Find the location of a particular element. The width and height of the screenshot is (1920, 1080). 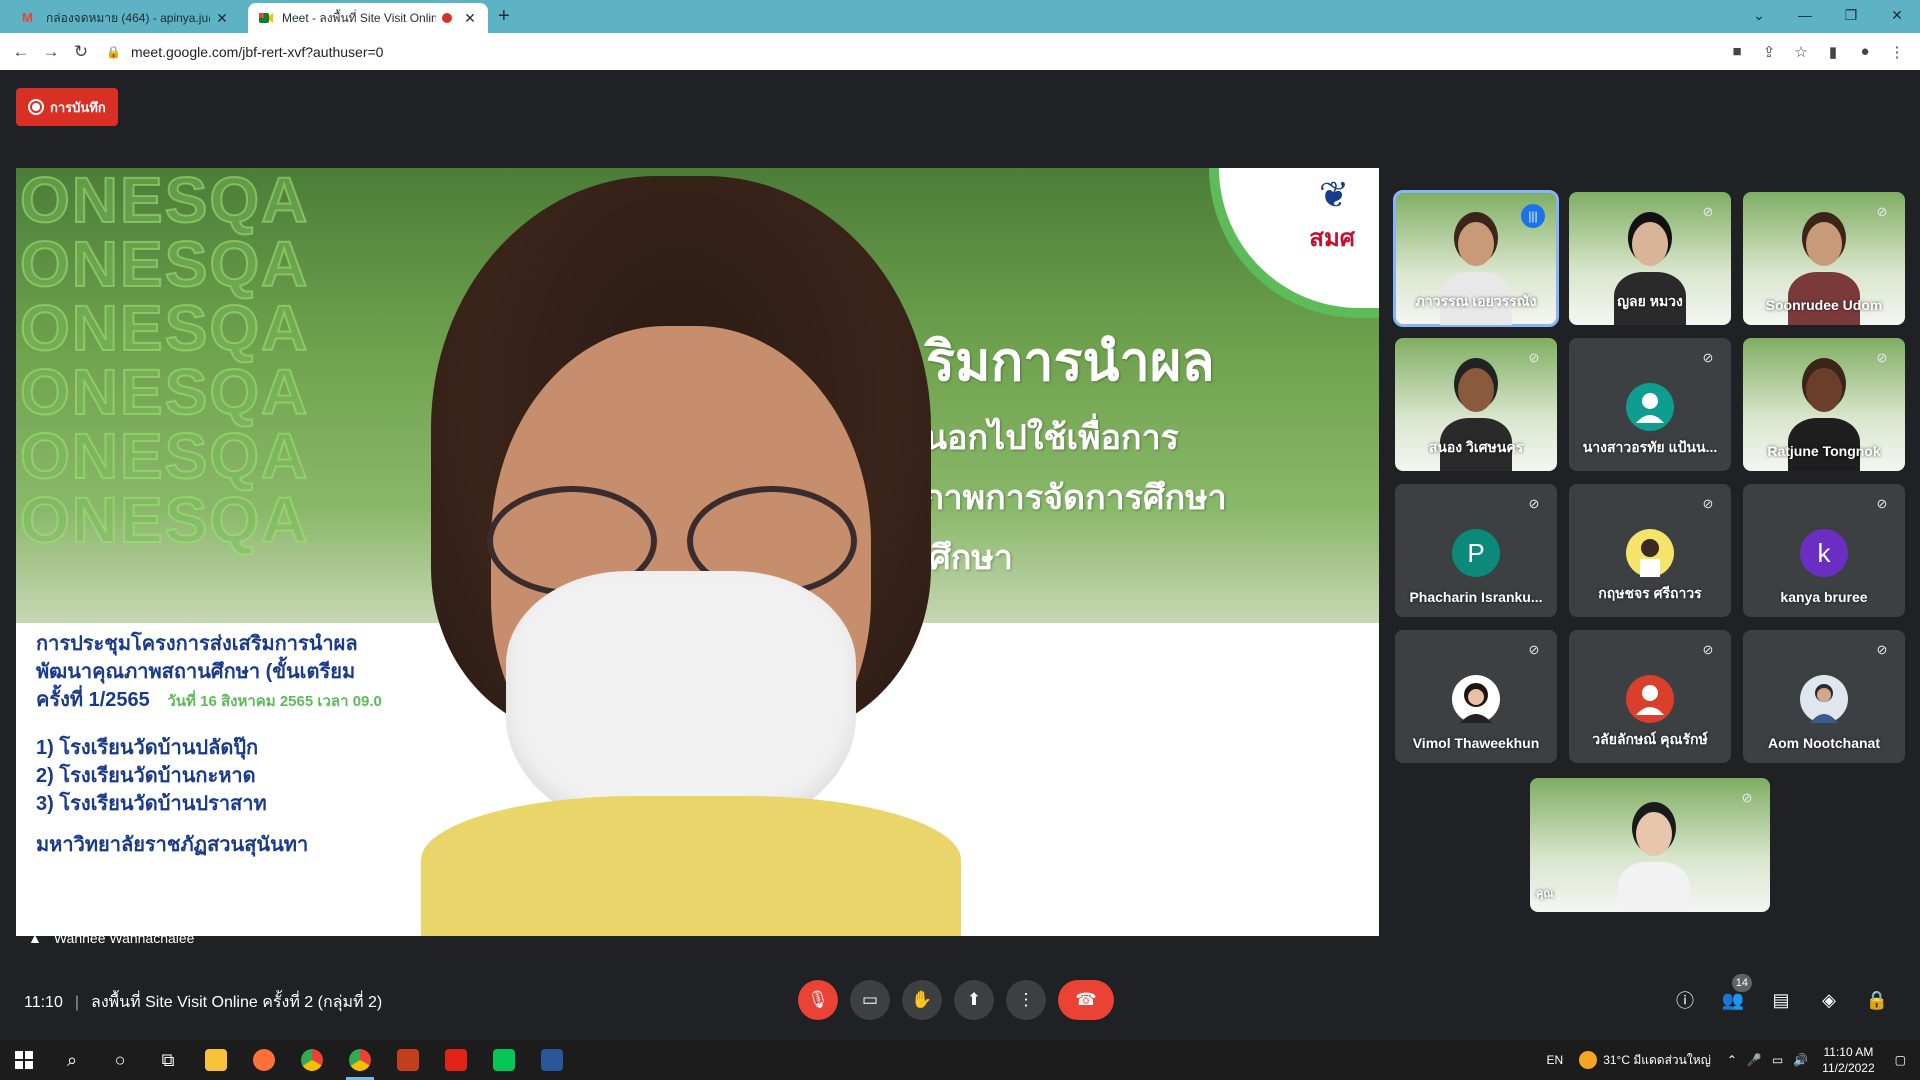

participant-tile: ⊘ Vimol Thaweekhun is located at coordinates (1476, 696).